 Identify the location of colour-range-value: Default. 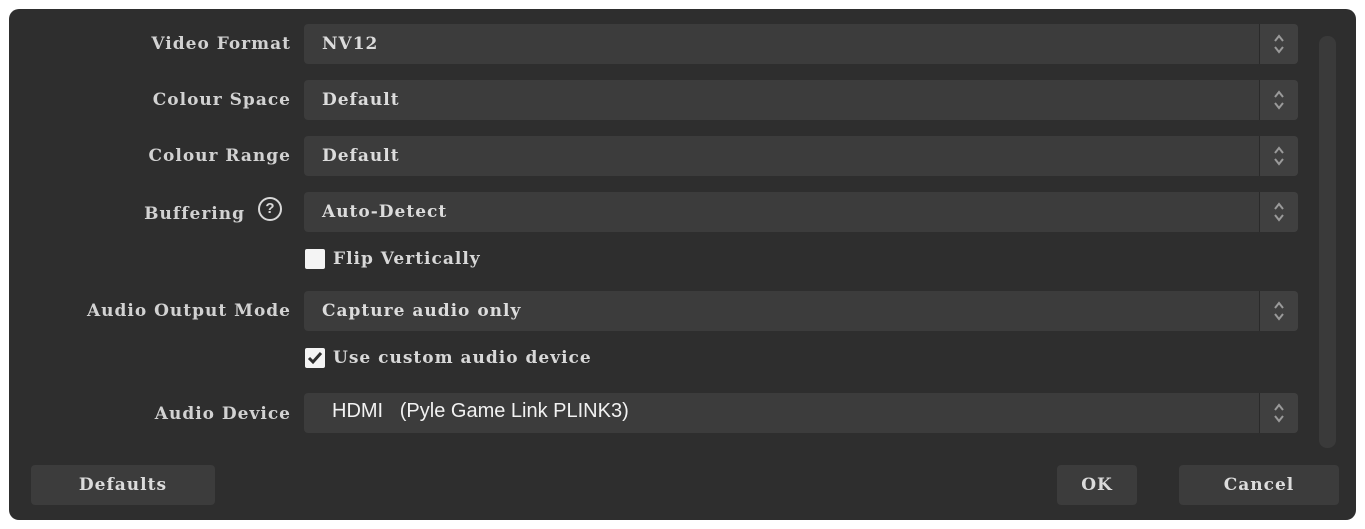
(361, 156).